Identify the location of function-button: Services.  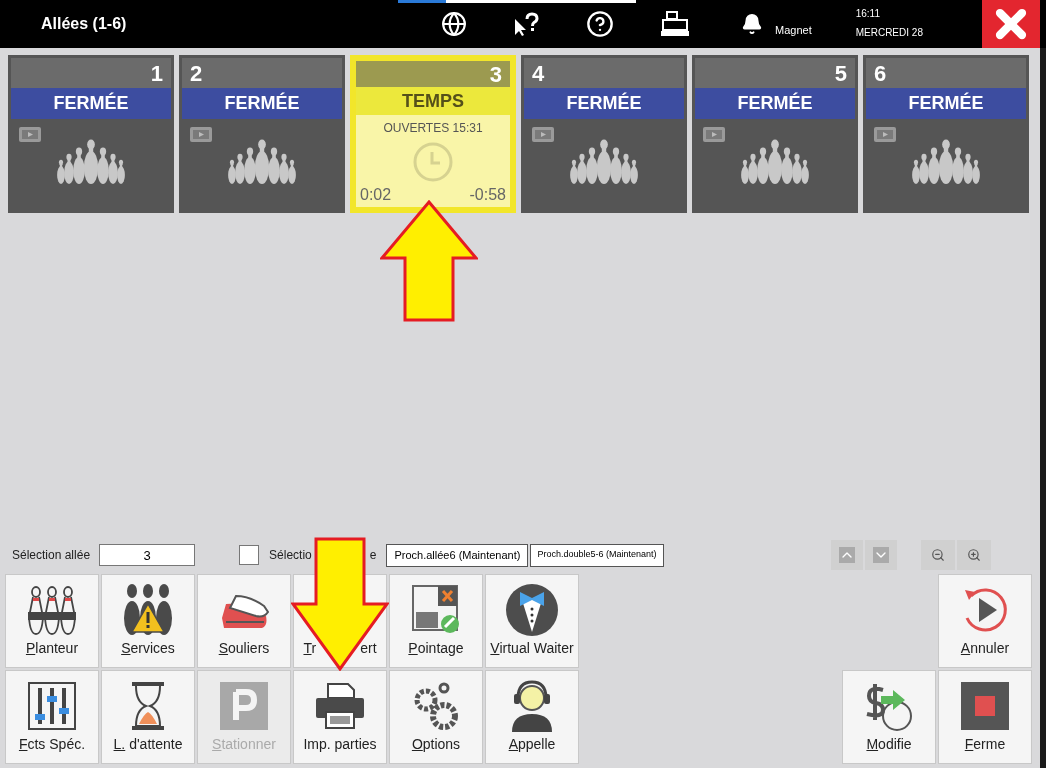
(148, 621).